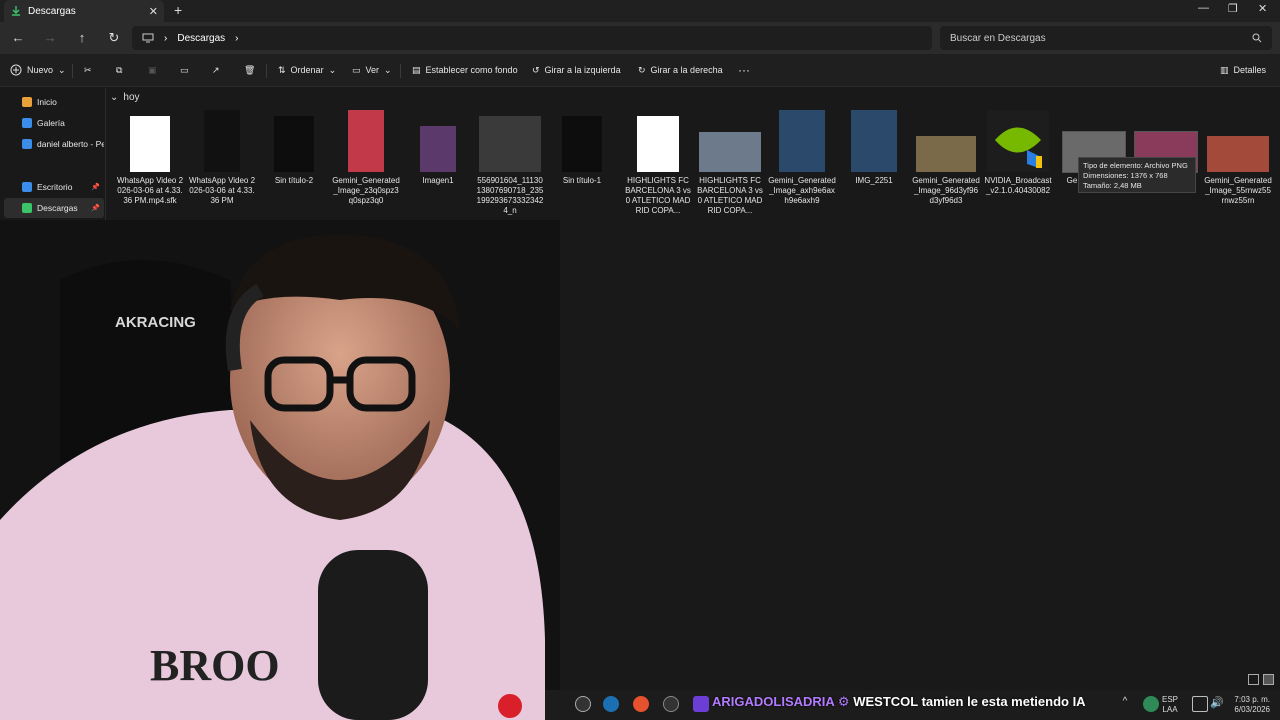  Describe the element at coordinates (27, 208) in the screenshot. I see `download-icon` at that location.